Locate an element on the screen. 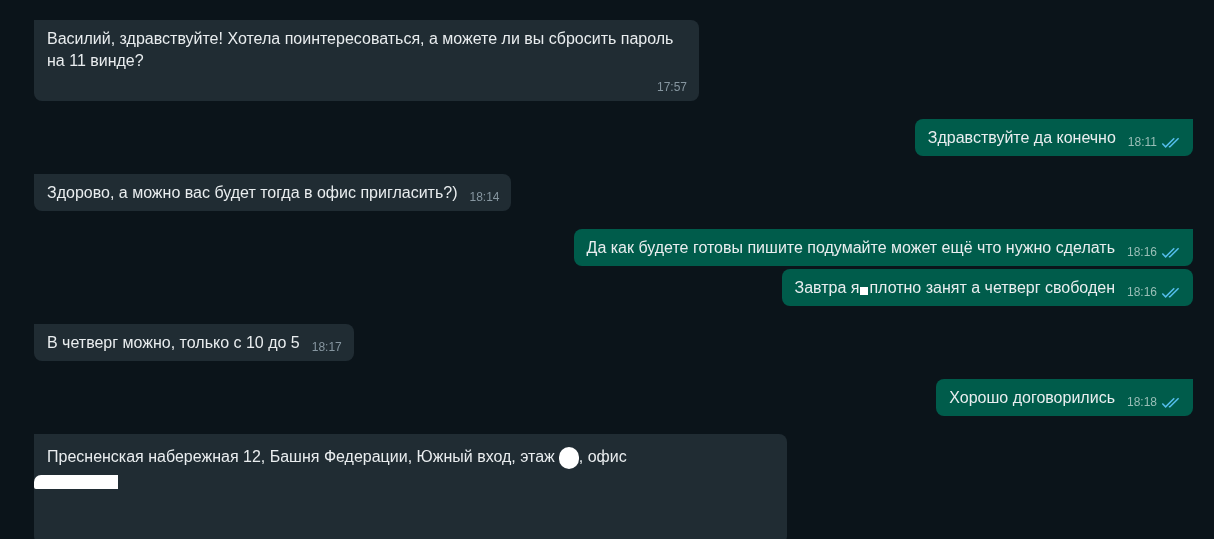 Image resolution: width=1214 pixels, height=539 pixels. message-text: Василий, здравствуйте! Хотела поинтересоваться, а можете ли вы сбросить пароль на 11 винде? is located at coordinates (360, 49).